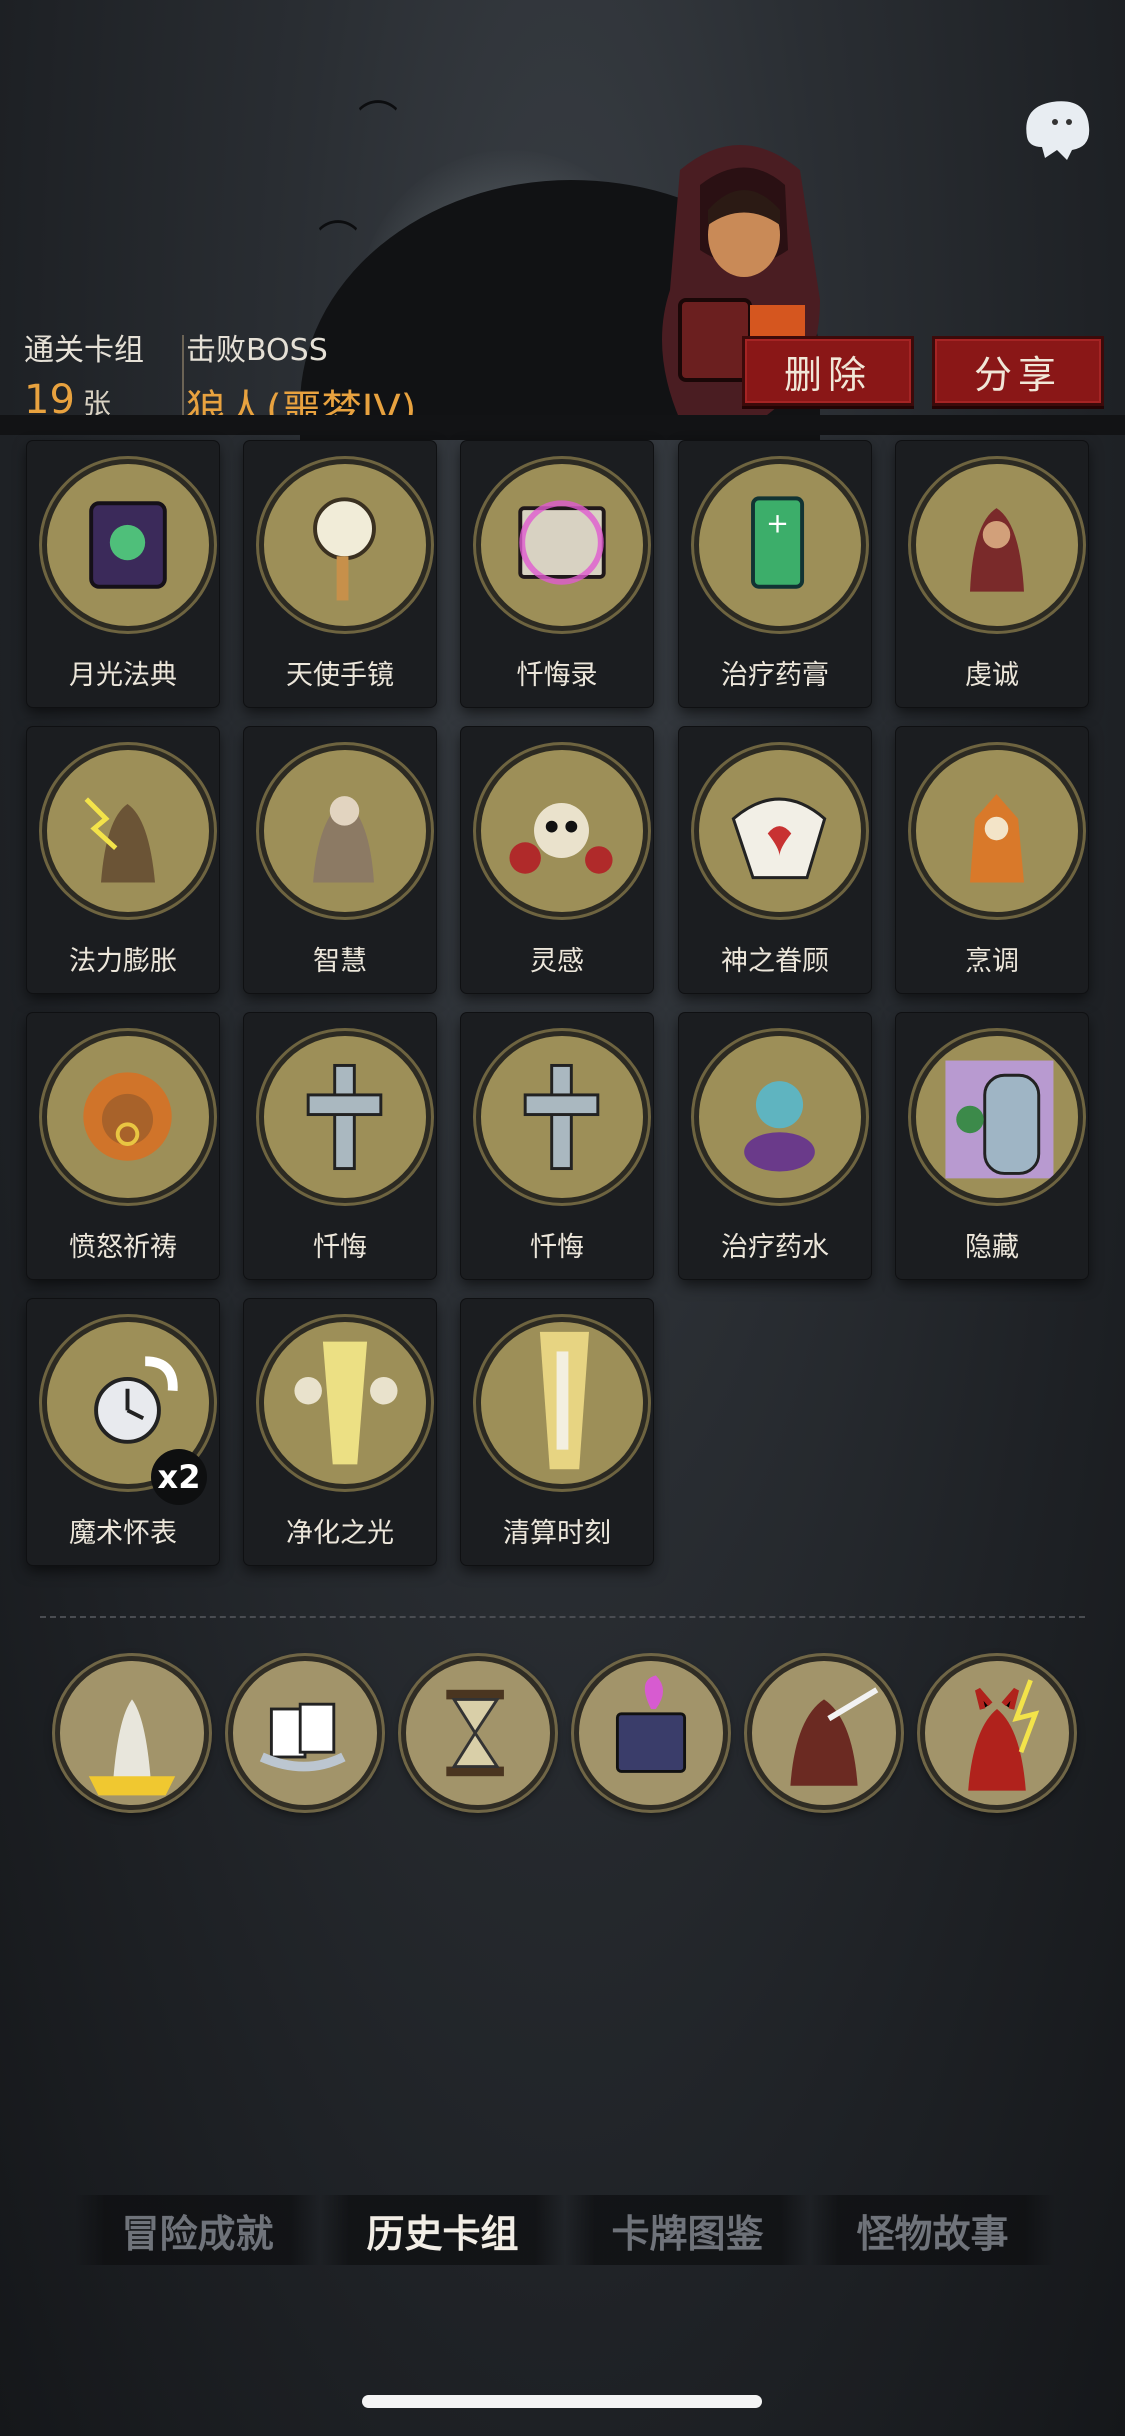 The height and width of the screenshot is (2436, 1125). What do you see at coordinates (478, 1733) in the screenshot?
I see `hourglass-relic-icon` at bounding box center [478, 1733].